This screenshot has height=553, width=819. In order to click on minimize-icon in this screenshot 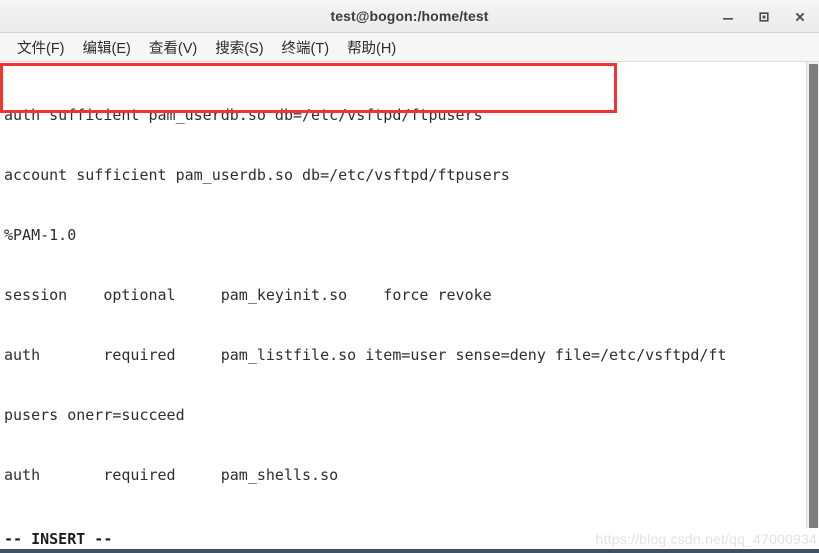, I will do `click(728, 17)`.